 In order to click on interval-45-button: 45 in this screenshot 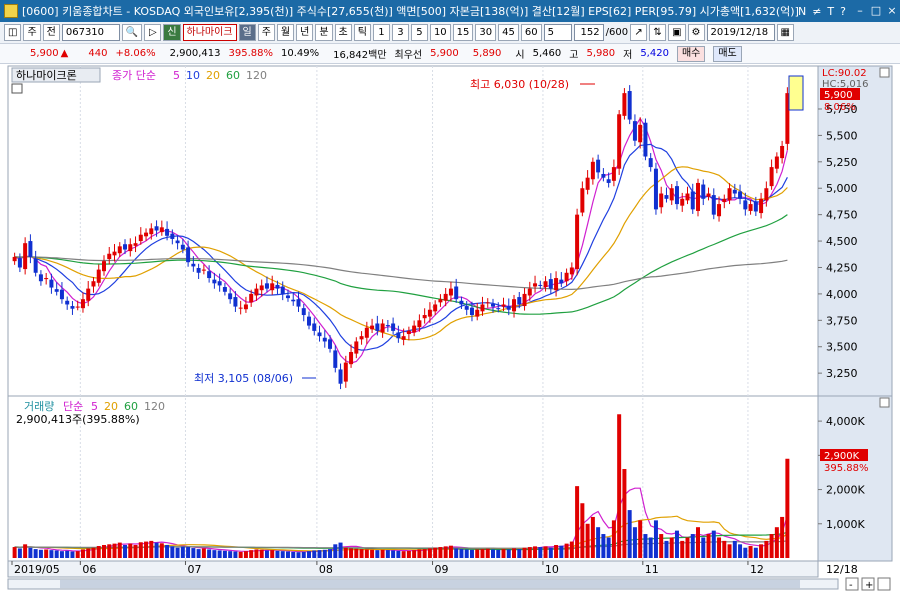, I will do `click(508, 32)`.